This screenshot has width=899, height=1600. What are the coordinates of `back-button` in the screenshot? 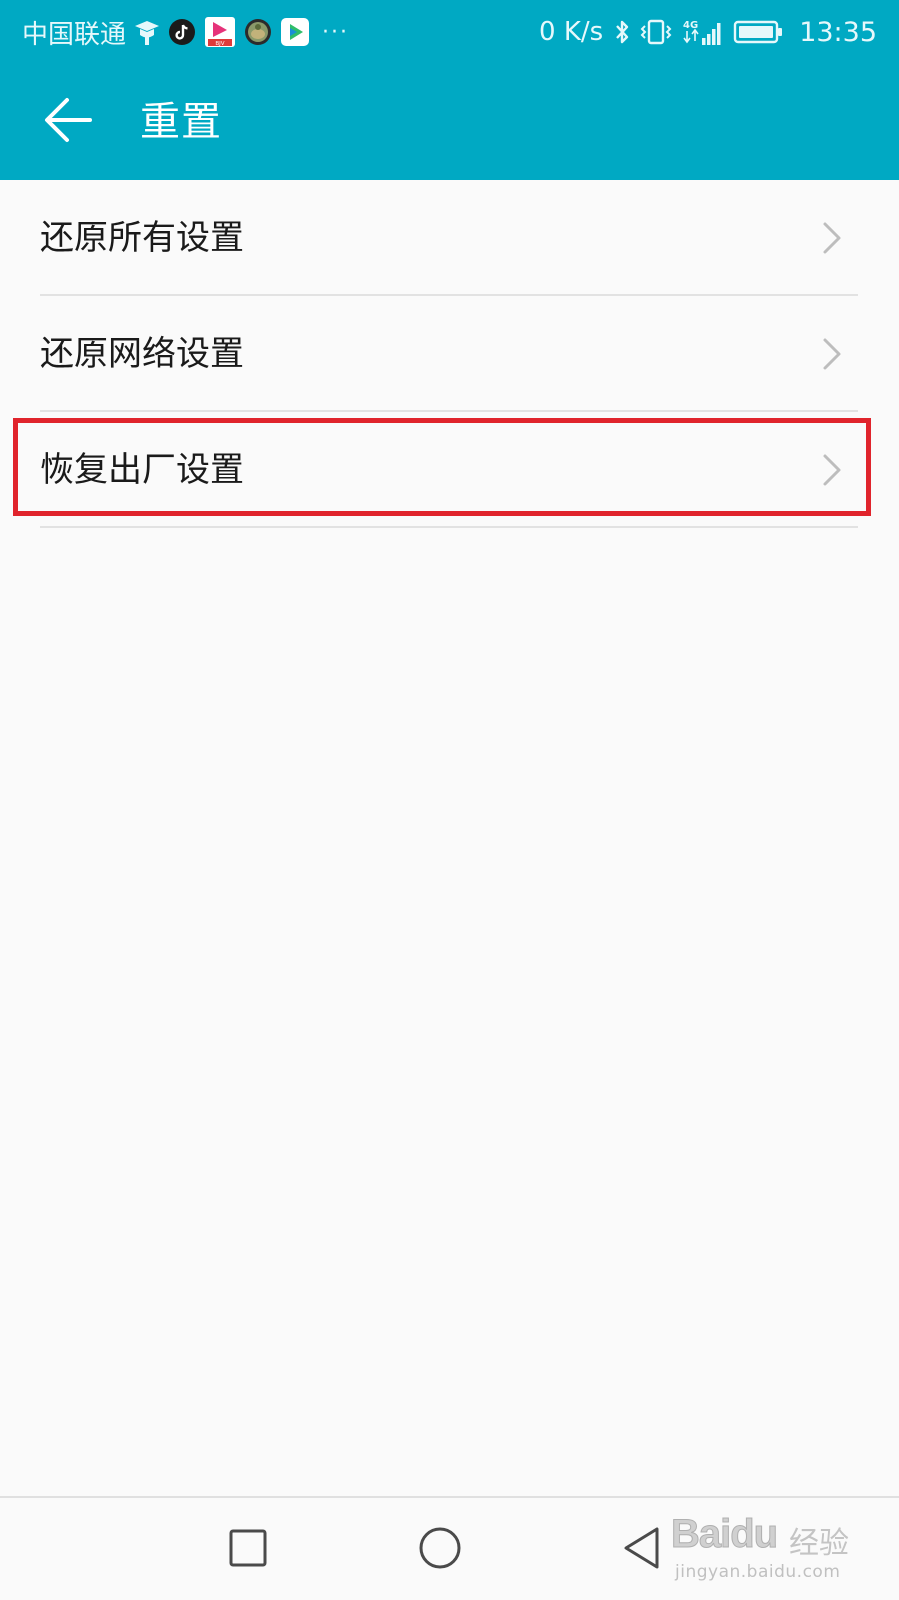 It's located at (68, 122).